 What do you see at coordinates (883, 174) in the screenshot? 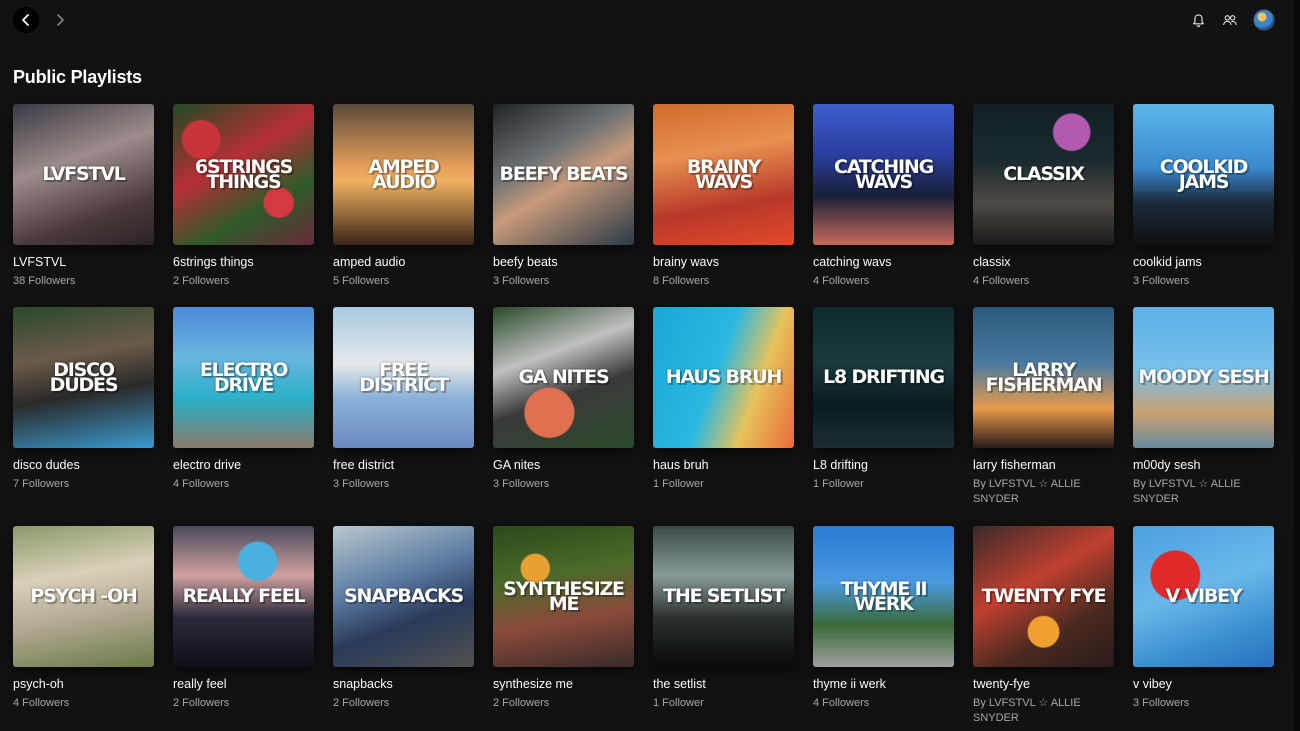
I see `playlist-cover-image: CATCHING WAVS` at bounding box center [883, 174].